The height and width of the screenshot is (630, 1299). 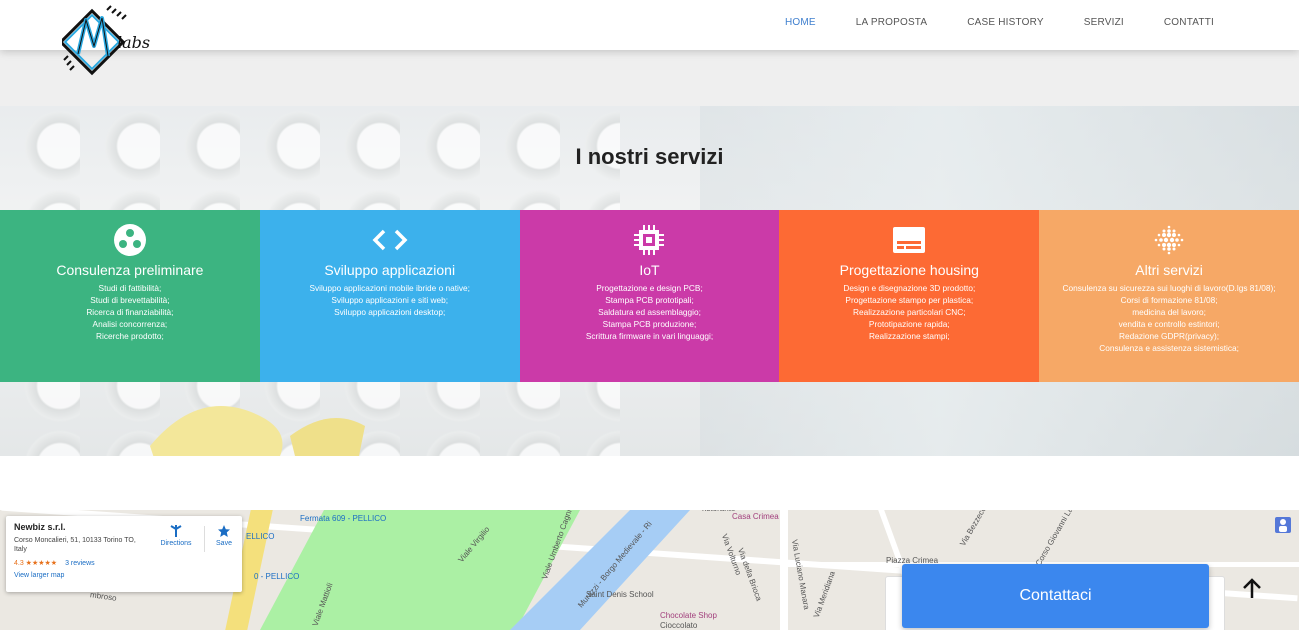 I want to click on mulabs-logo: labs, so click(x=108, y=40).